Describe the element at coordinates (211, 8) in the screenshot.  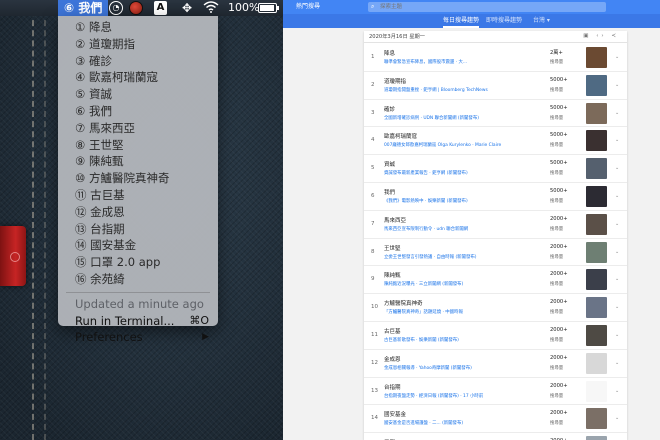
I see `wifi-icon` at that location.